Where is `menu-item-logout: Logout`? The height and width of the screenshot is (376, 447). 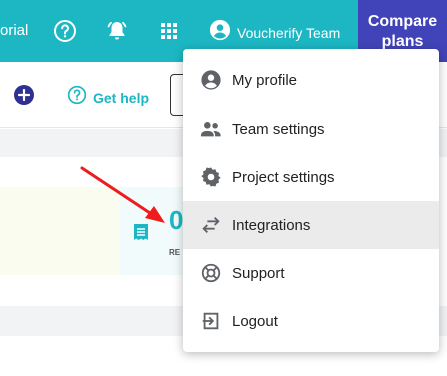
menu-item-logout: Logout is located at coordinates (311, 321).